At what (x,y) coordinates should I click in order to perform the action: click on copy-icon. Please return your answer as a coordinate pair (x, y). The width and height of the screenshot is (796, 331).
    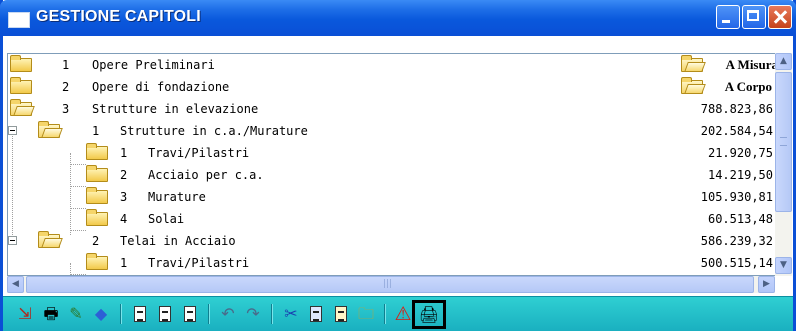
    Looking at the image, I should click on (316, 314).